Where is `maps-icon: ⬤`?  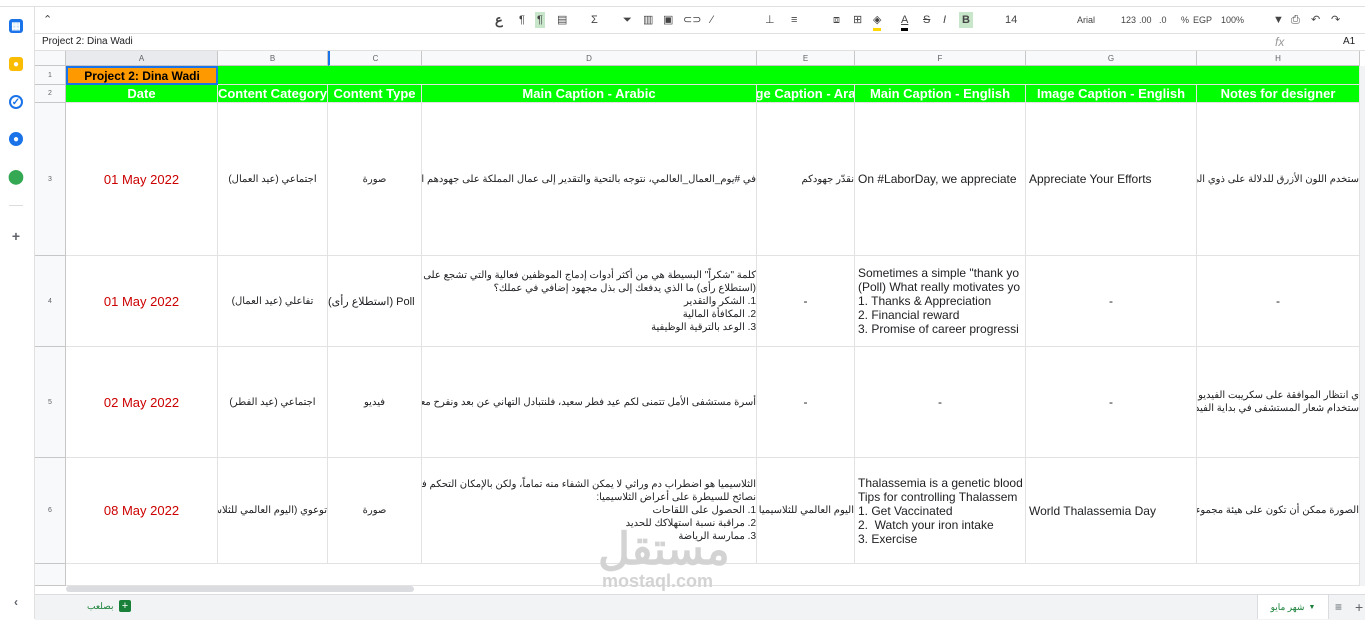
maps-icon: ⬤ is located at coordinates (16, 176).